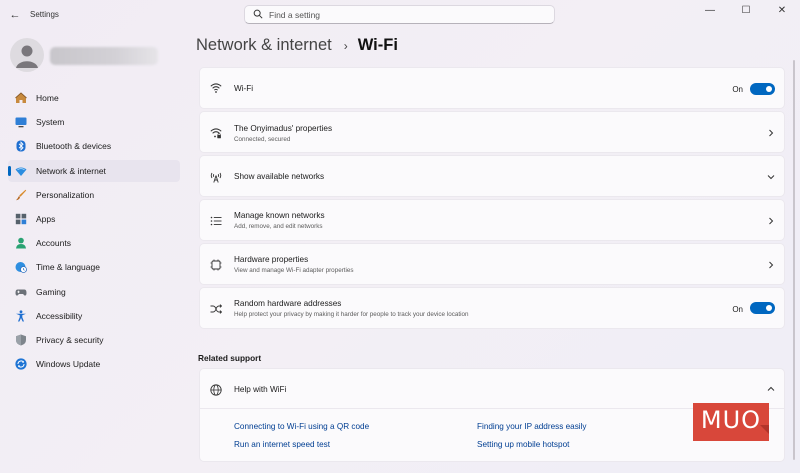 The height and width of the screenshot is (473, 800). I want to click on sidebar-item-label: System, so click(50, 122).